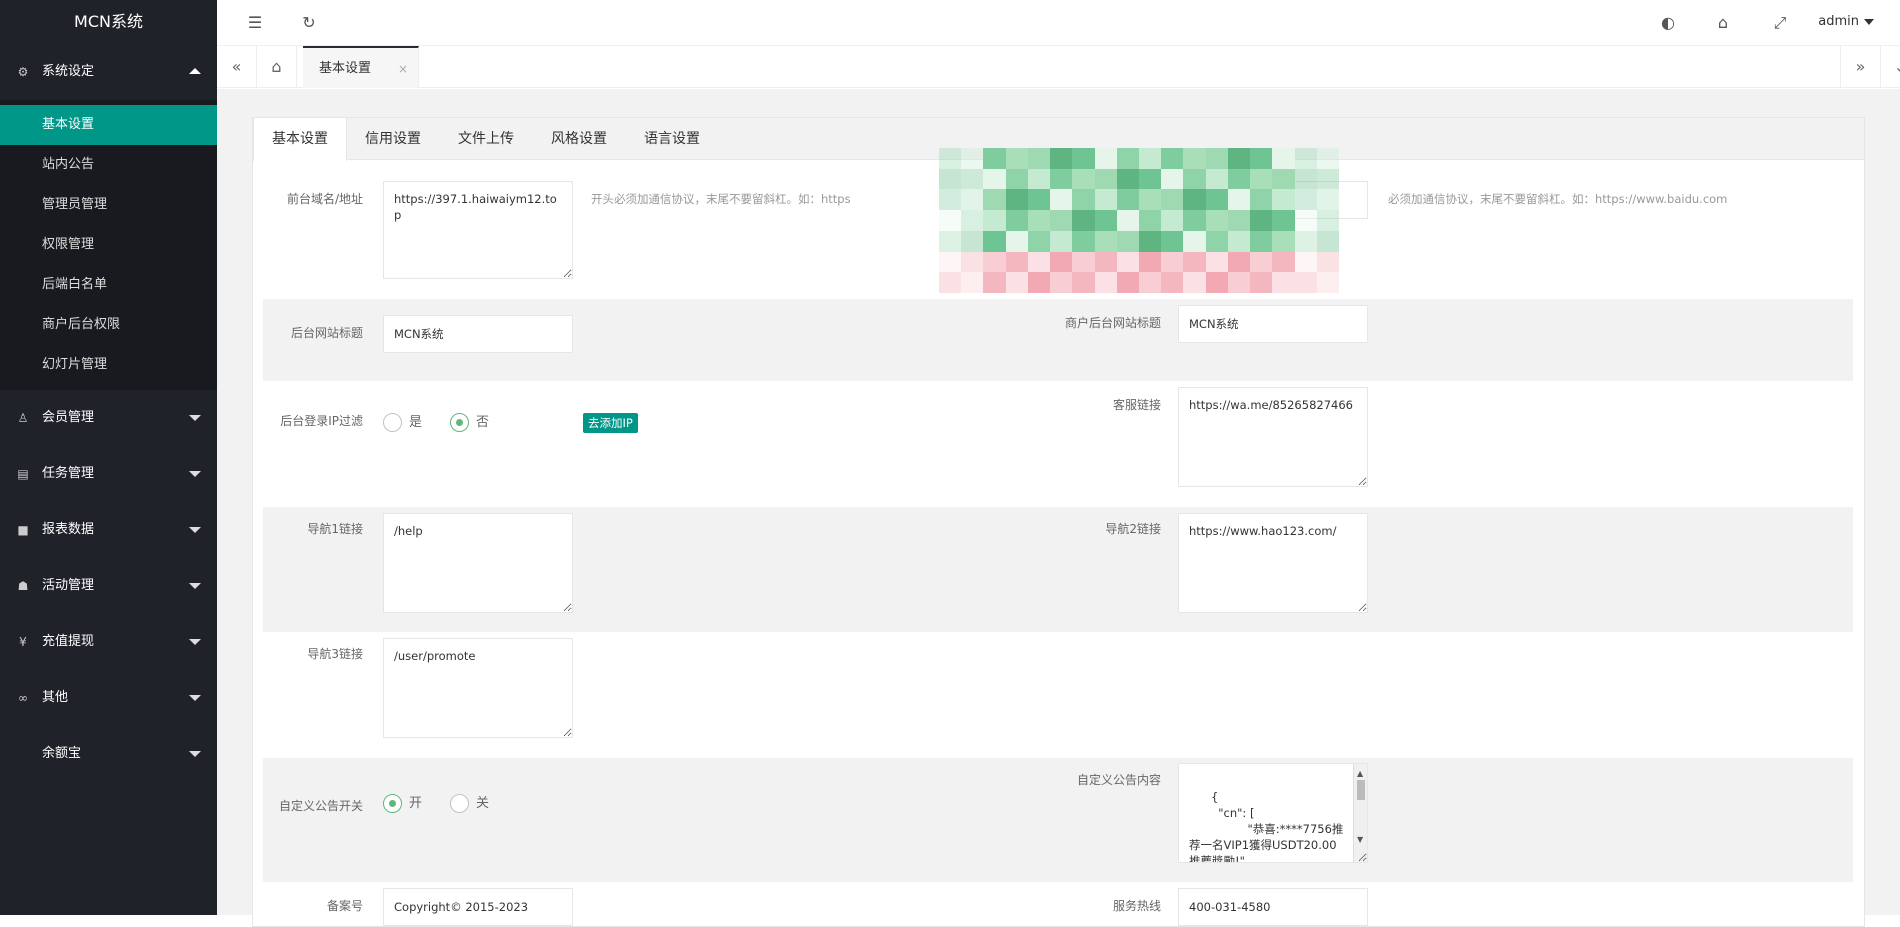 Image resolution: width=1900 pixels, height=927 pixels. Describe the element at coordinates (1668, 23) in the screenshot. I see `palette-icon: ◐` at that location.